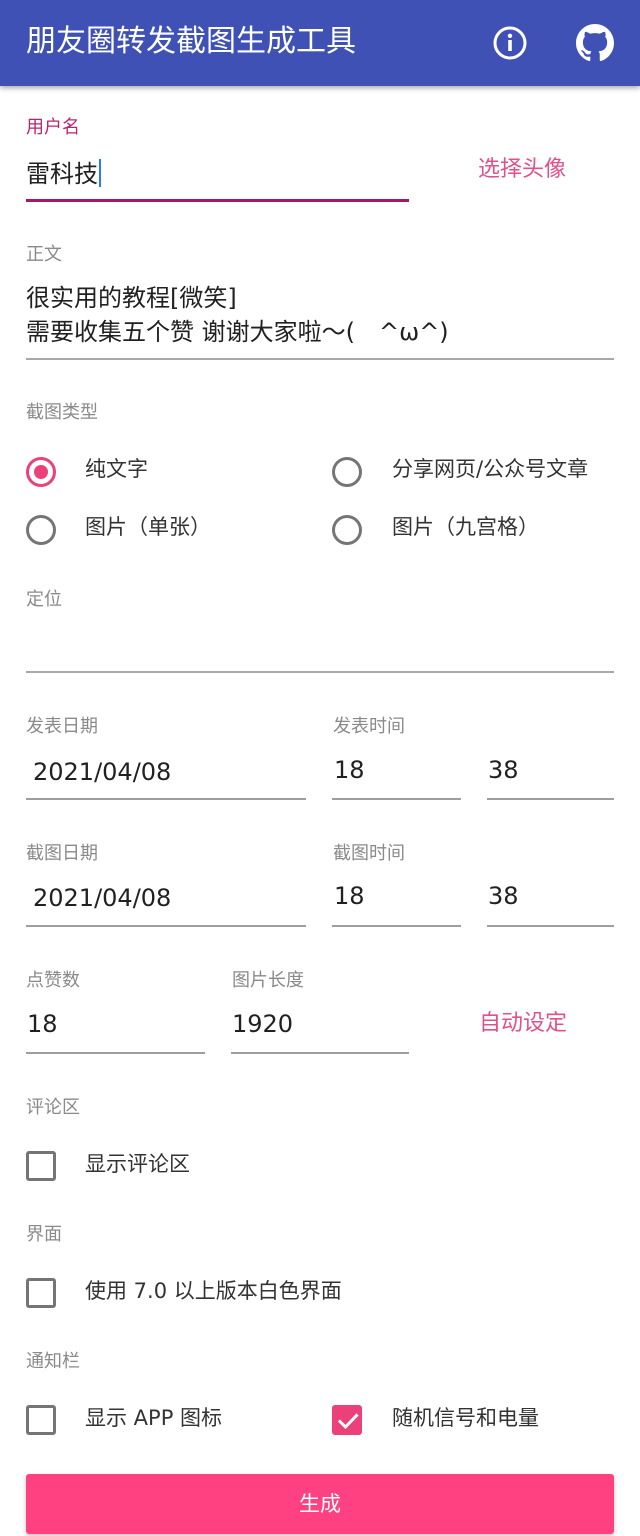 The image size is (640, 1536). Describe the element at coordinates (116, 469) in the screenshot. I see `radio-text-only-label: 纯文字` at that location.